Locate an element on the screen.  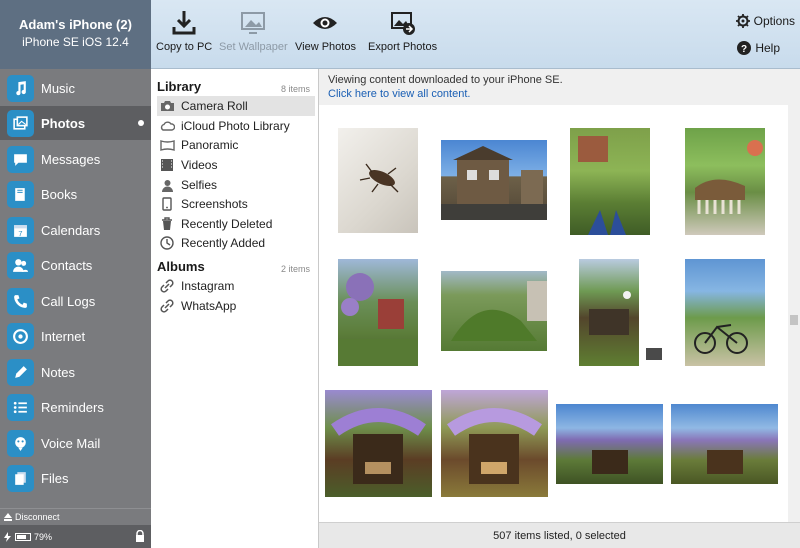
nav-item-label: Voice Mail is located at coordinates (71, 443).